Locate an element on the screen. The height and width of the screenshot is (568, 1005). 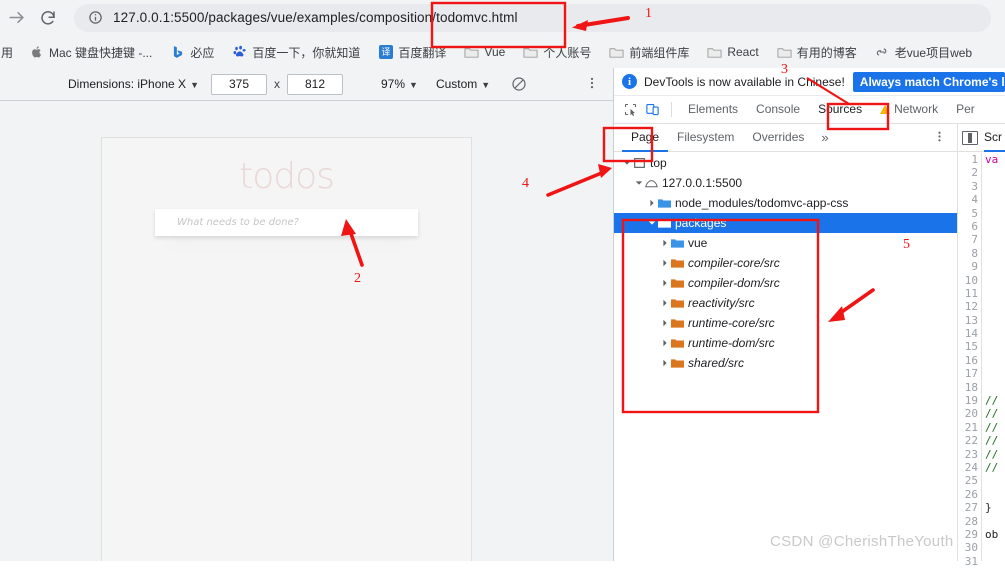
tree-item-runtime-dom: runtime-dom/src is located at coordinates (785, 343).